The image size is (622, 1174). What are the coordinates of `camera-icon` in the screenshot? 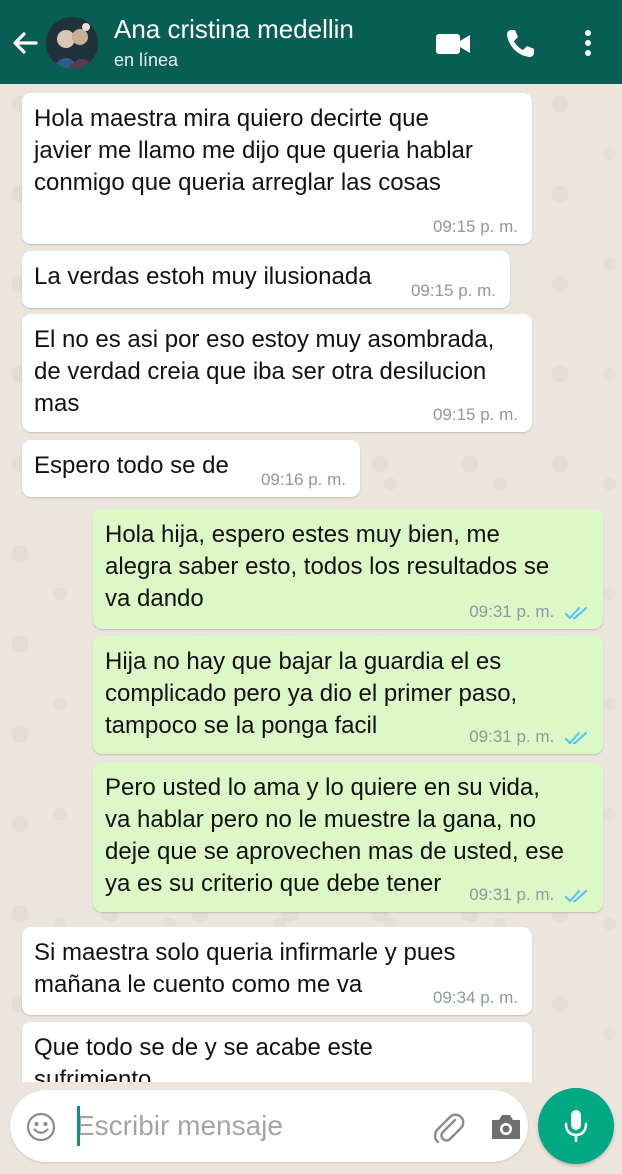 It's located at (506, 1127).